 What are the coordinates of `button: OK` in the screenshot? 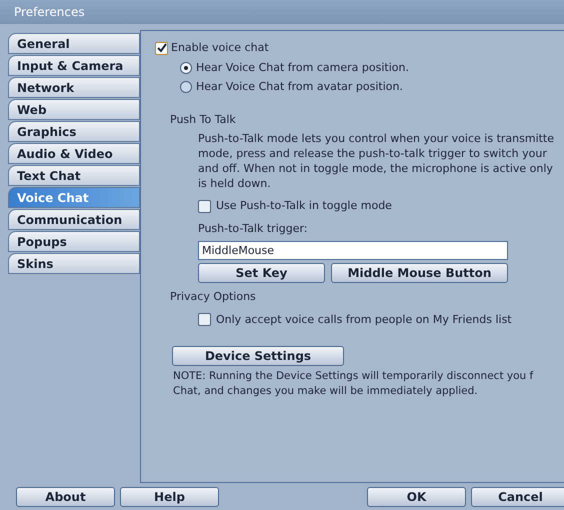 It's located at (416, 497).